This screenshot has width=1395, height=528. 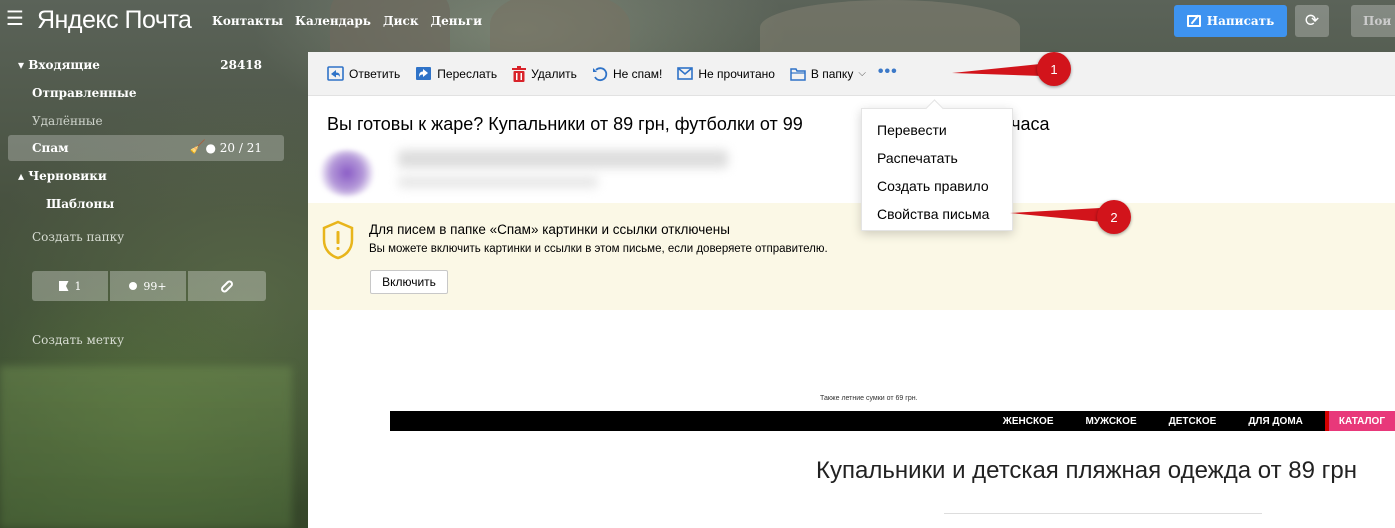 What do you see at coordinates (937, 130) in the screenshot?
I see `menu-item-translate: Перевести` at bounding box center [937, 130].